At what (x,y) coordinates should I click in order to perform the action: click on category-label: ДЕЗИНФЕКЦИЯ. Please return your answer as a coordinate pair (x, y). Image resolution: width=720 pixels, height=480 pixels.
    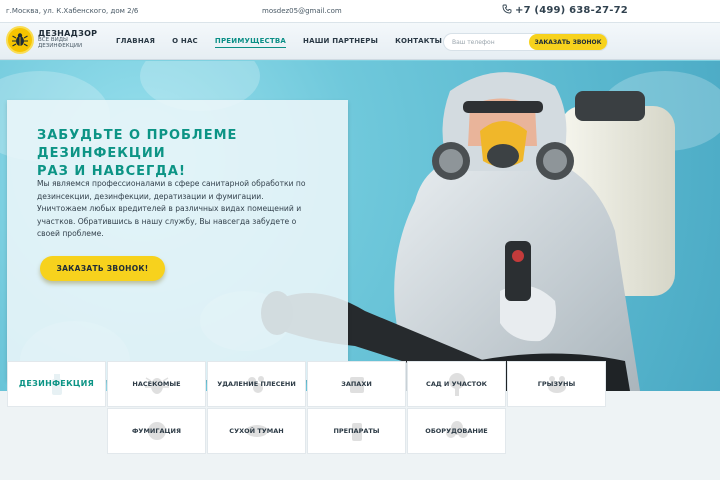
    Looking at the image, I should click on (56, 383).